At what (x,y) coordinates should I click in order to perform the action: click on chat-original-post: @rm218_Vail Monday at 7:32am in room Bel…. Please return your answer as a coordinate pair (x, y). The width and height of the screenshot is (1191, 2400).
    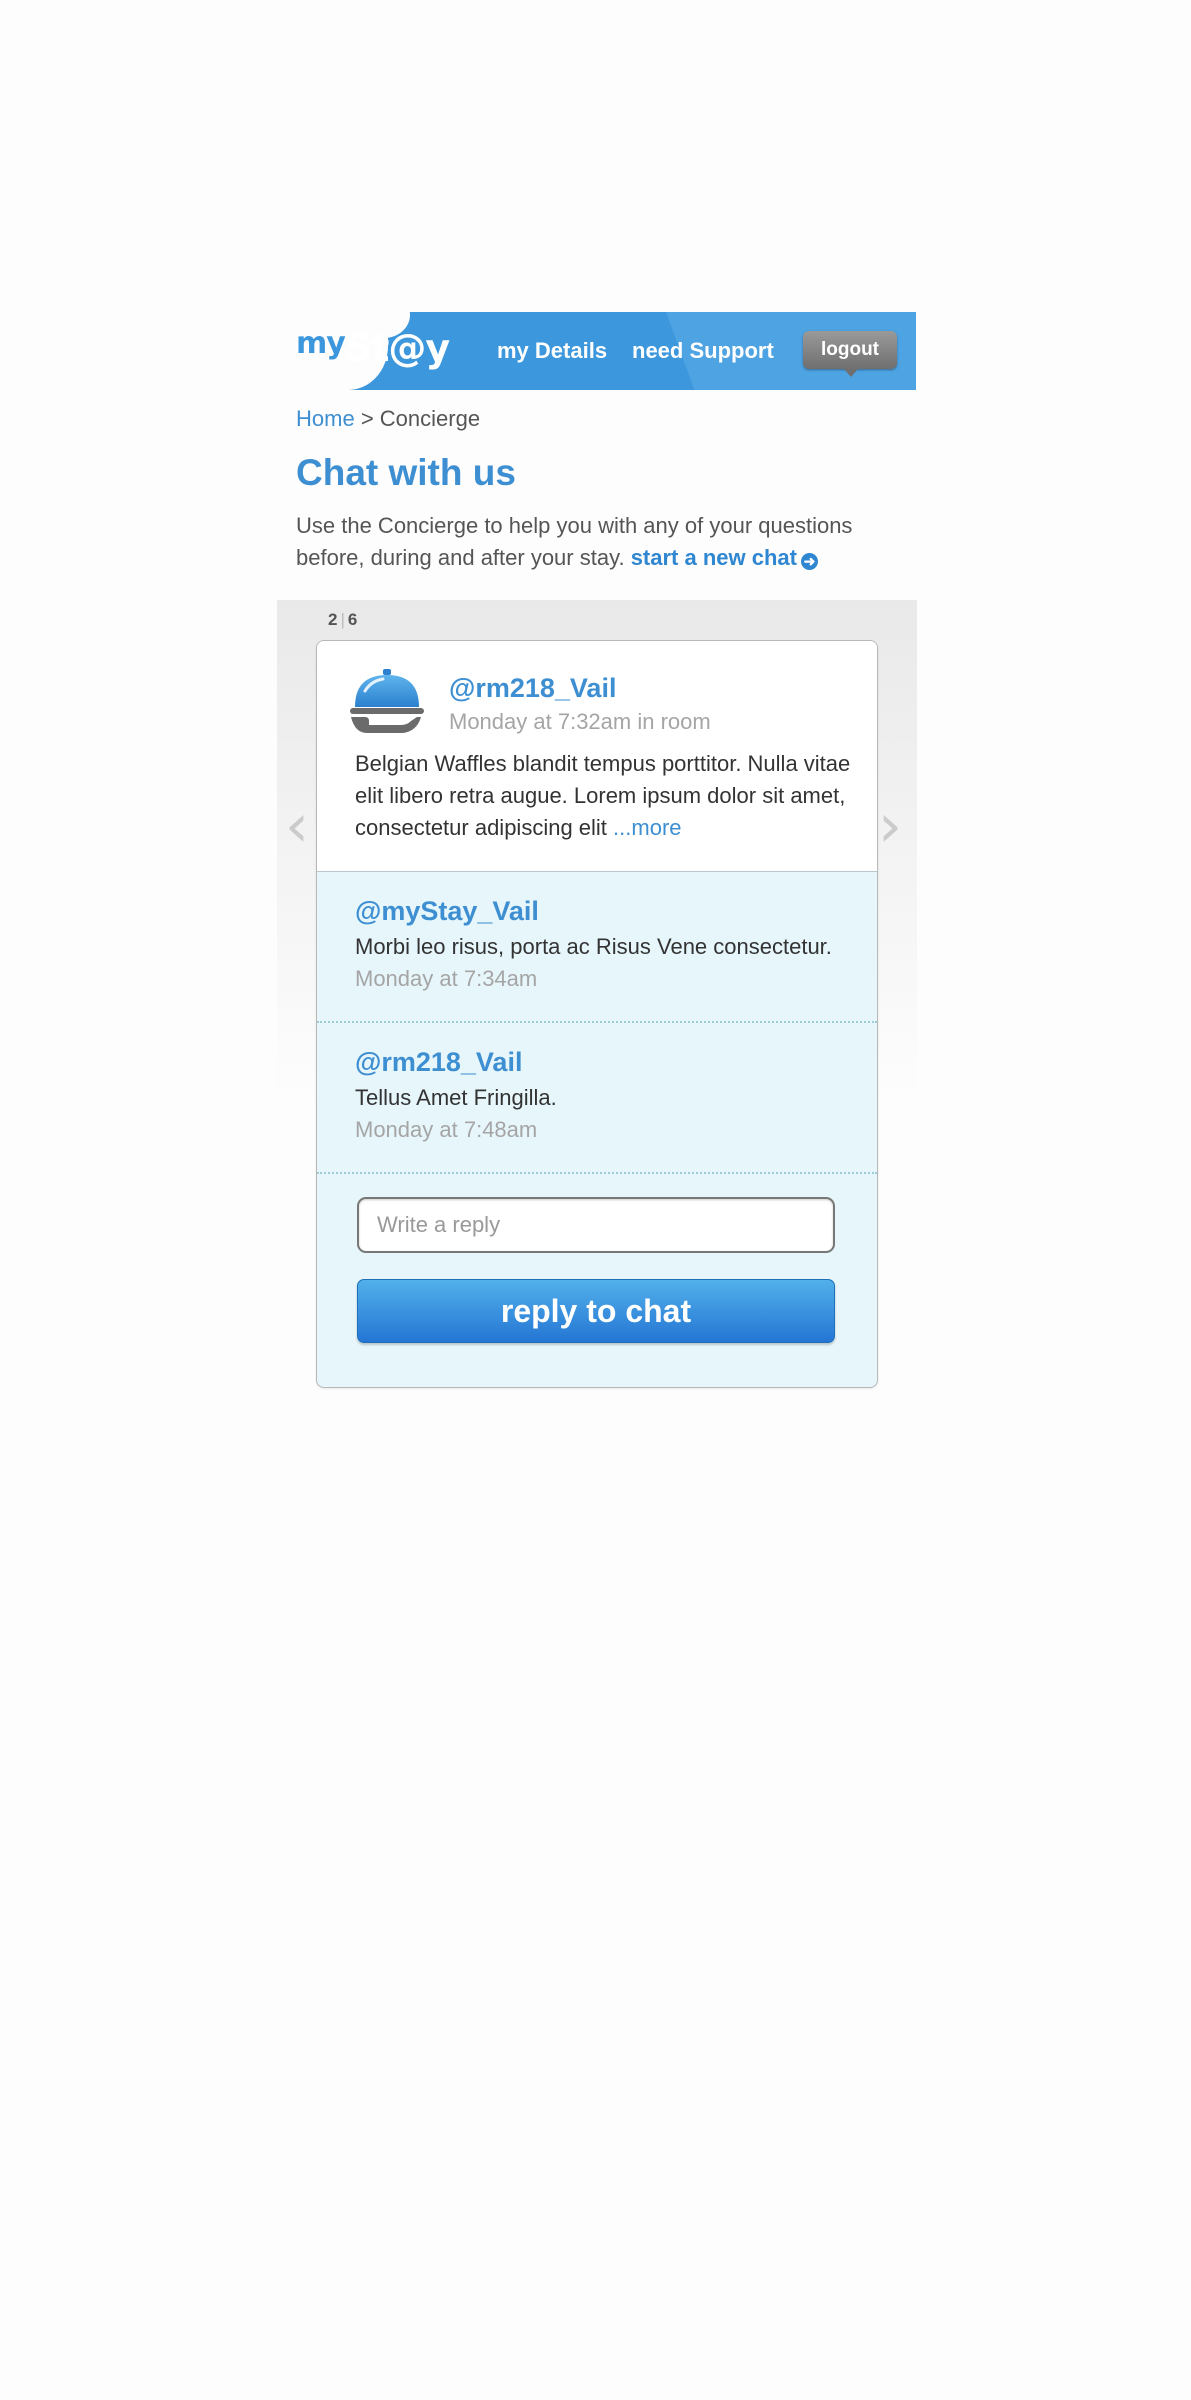
    Looking at the image, I should click on (597, 756).